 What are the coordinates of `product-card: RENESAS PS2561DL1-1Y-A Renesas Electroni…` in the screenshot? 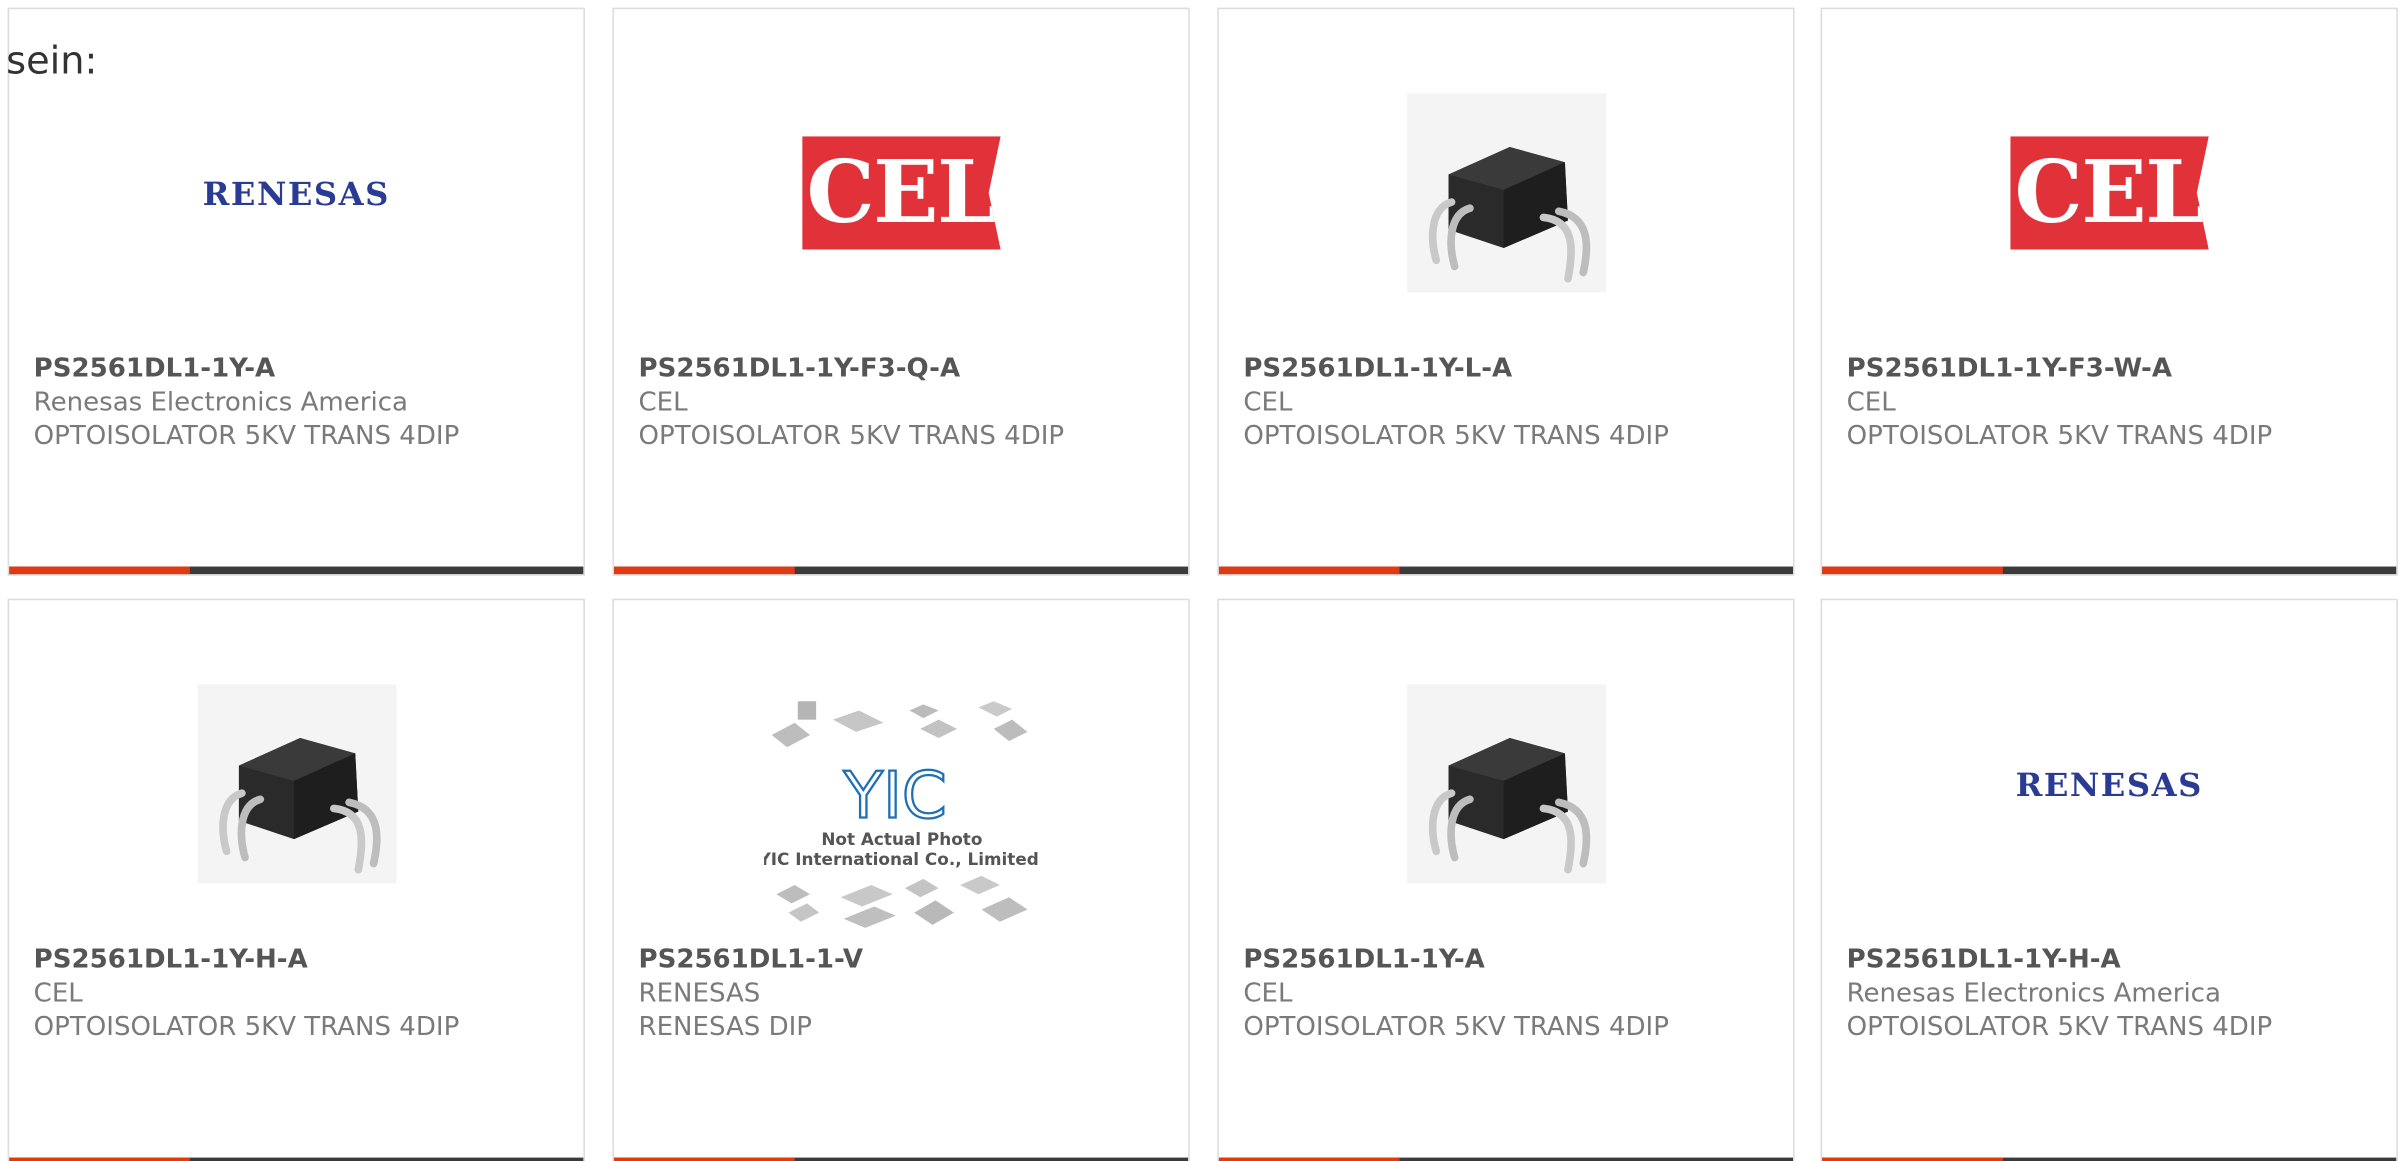 It's located at (296, 291).